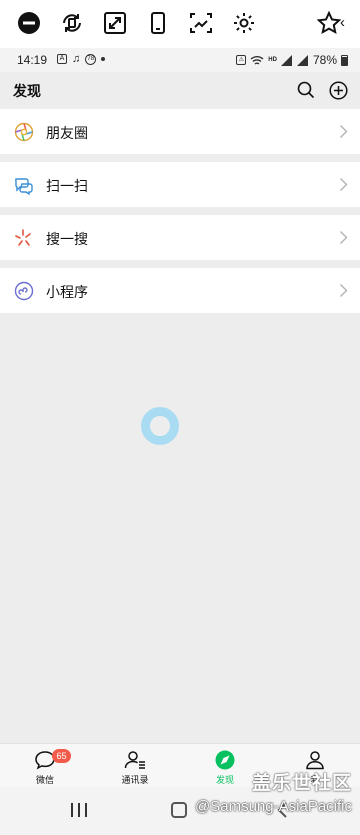 Image resolution: width=360 pixels, height=835 pixels. I want to click on add-button, so click(338, 90).